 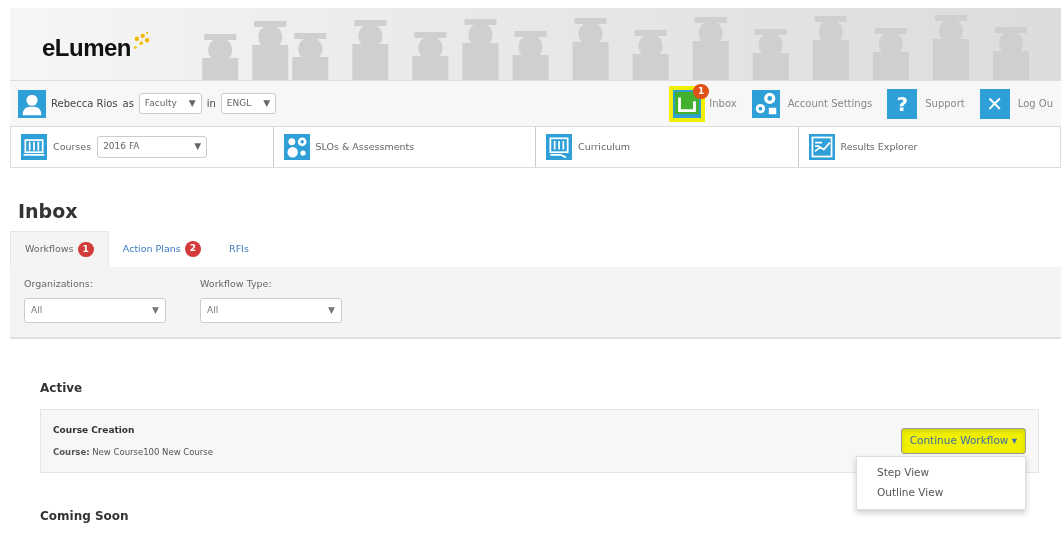 I want to click on board-icon, so click(x=559, y=147).